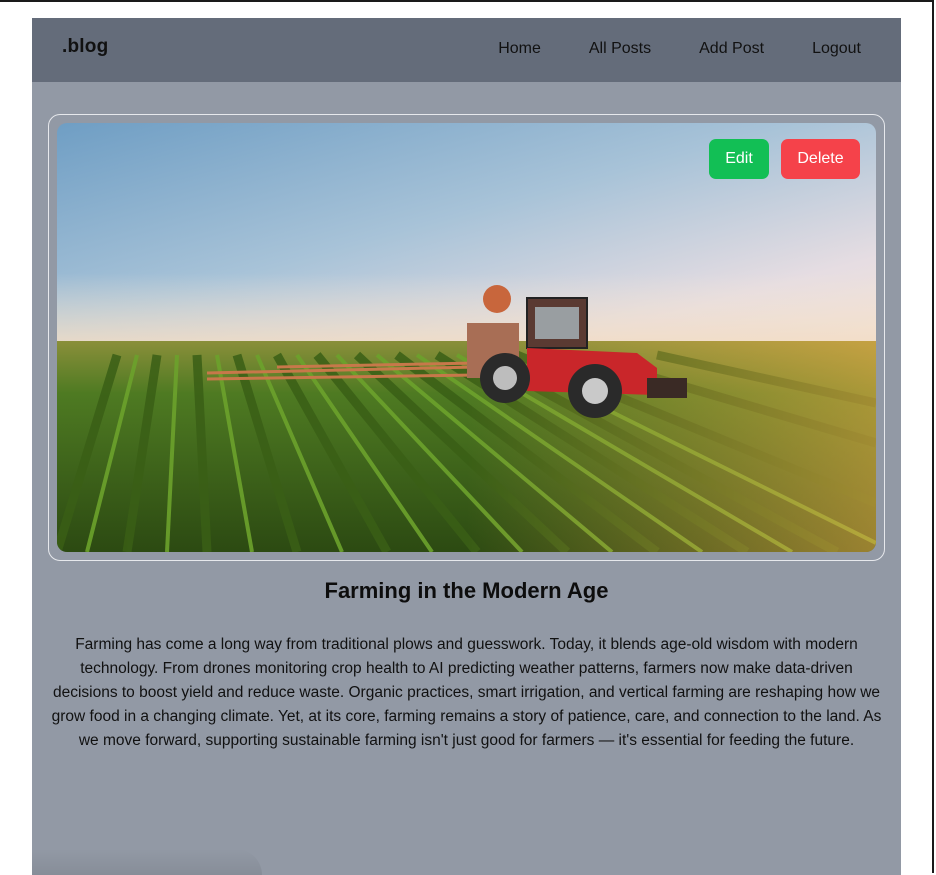  What do you see at coordinates (85, 47) in the screenshot?
I see `brand-logo: .blog` at bounding box center [85, 47].